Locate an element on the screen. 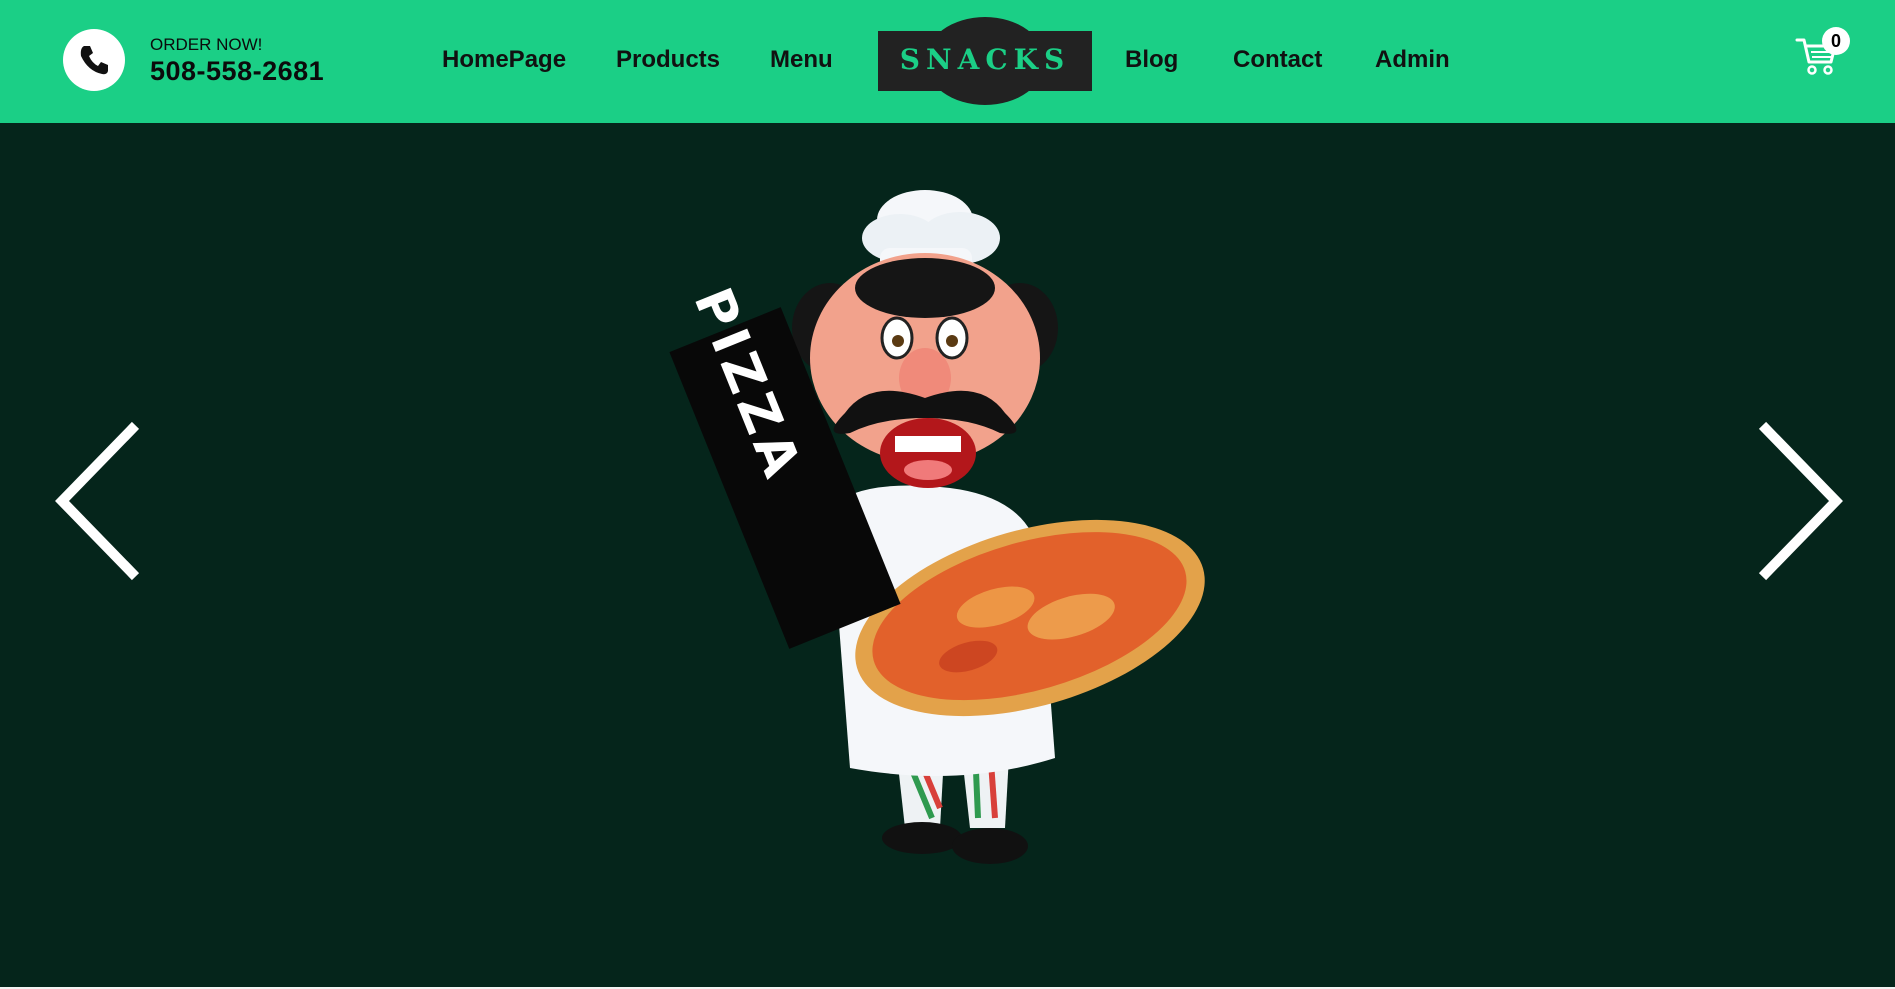 Image resolution: width=1895 pixels, height=989 pixels. nav-homepage: HomePage is located at coordinates (504, 60).